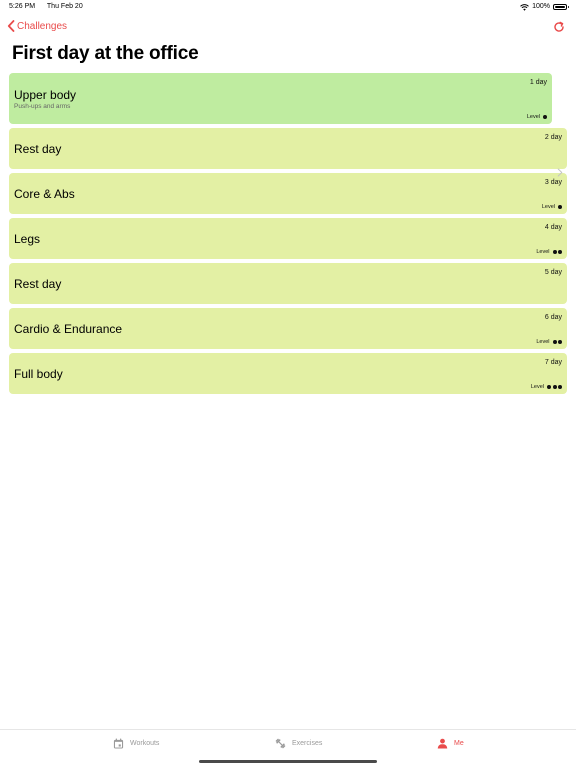 The height and width of the screenshot is (768, 576). Describe the element at coordinates (288, 283) in the screenshot. I see `day-row: Rest day 5 day` at that location.